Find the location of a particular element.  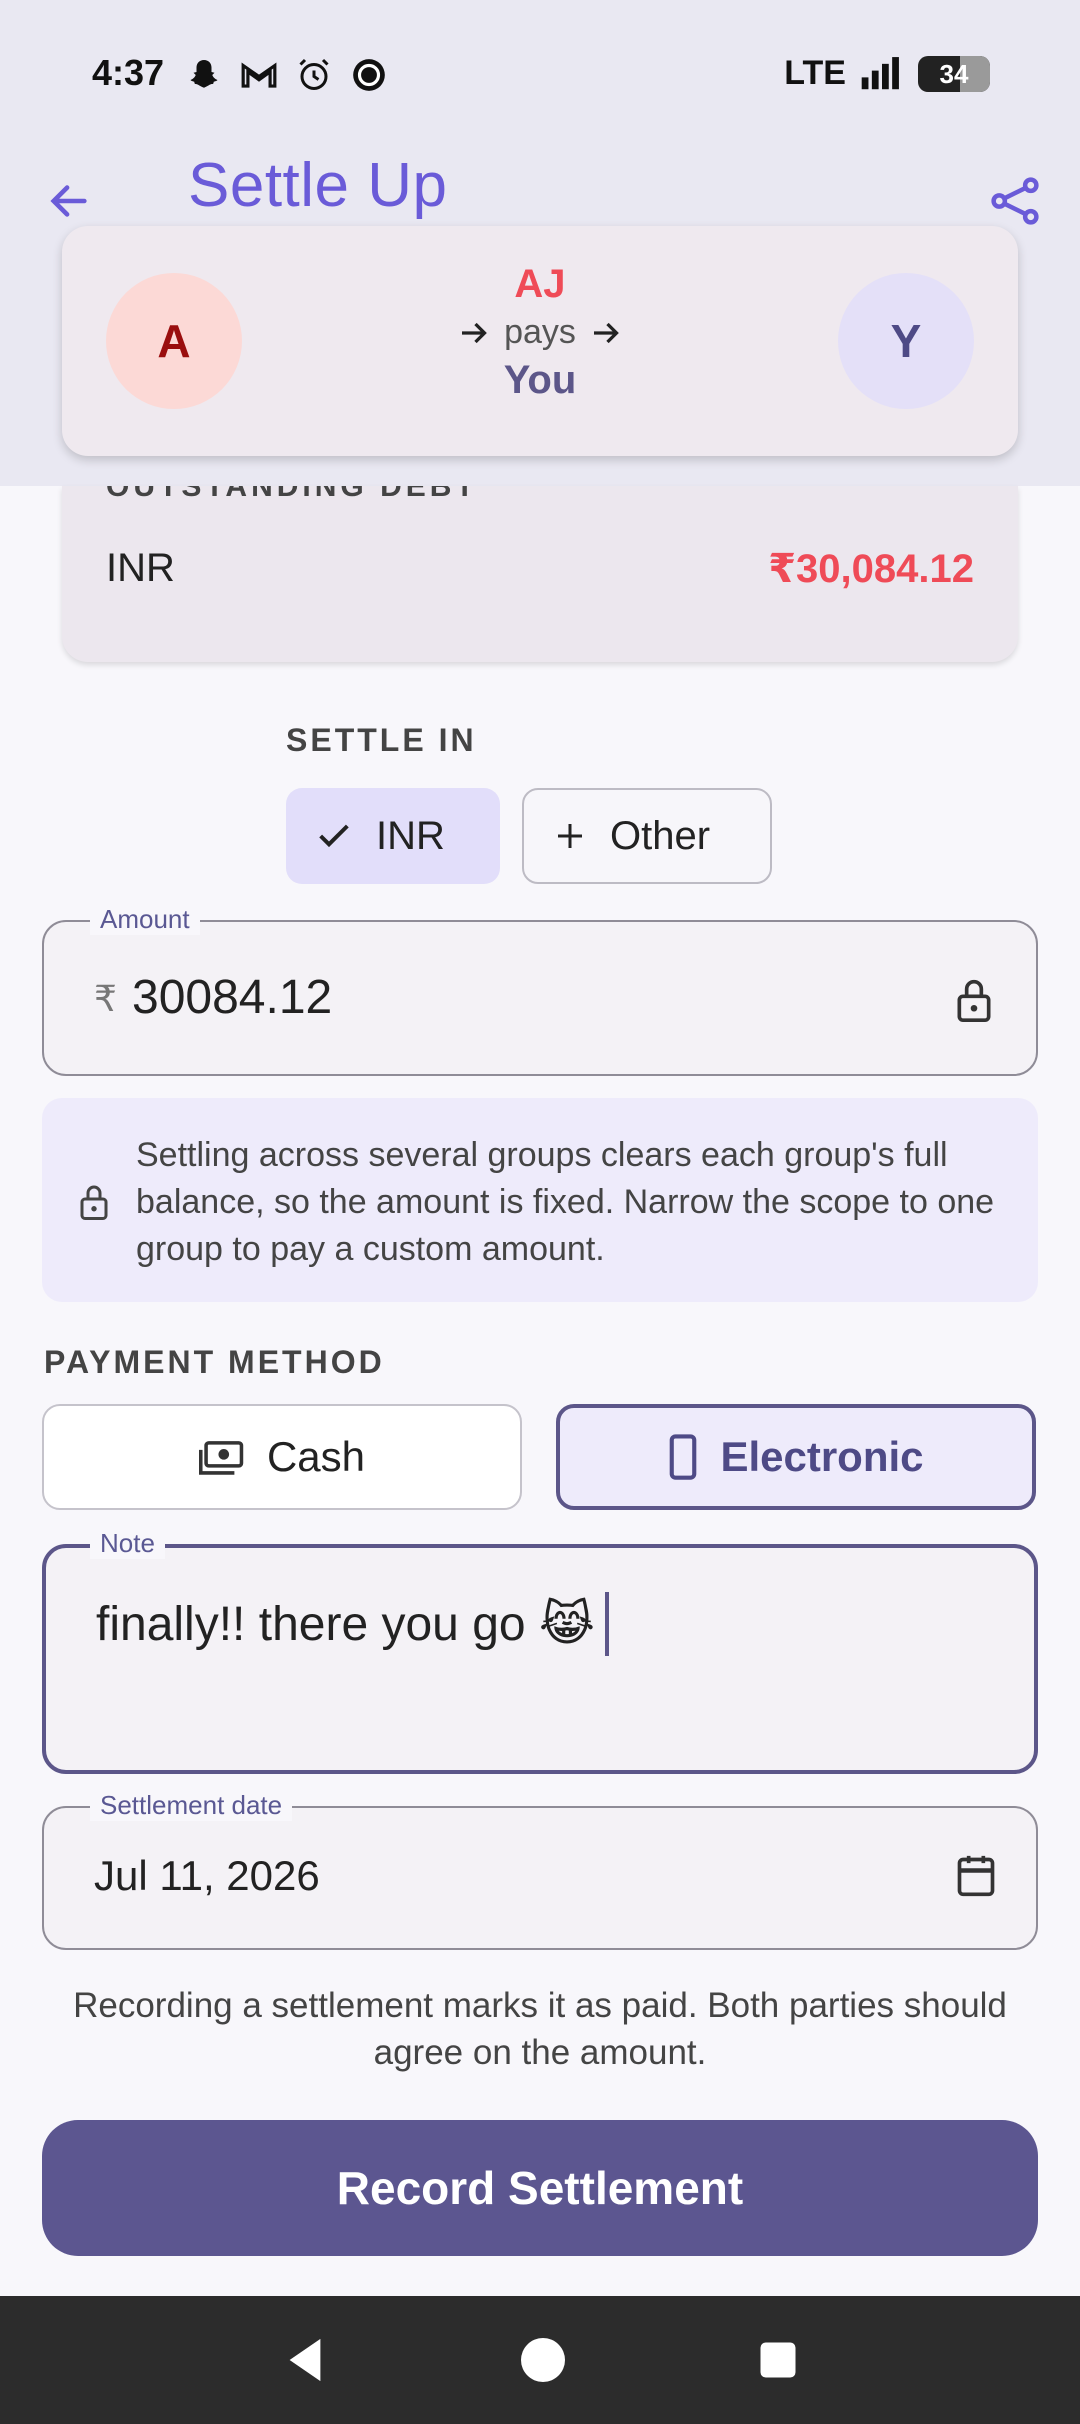

back-icon is located at coordinates (305, 2360).